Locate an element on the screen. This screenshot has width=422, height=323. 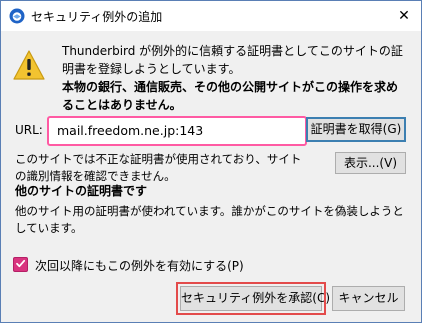
get-certificate-button: 証明書を取得(G) is located at coordinates (356, 129).